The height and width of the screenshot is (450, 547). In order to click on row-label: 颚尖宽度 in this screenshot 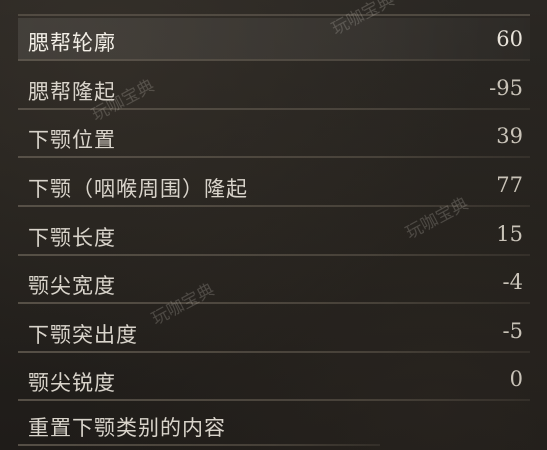, I will do `click(72, 286)`.